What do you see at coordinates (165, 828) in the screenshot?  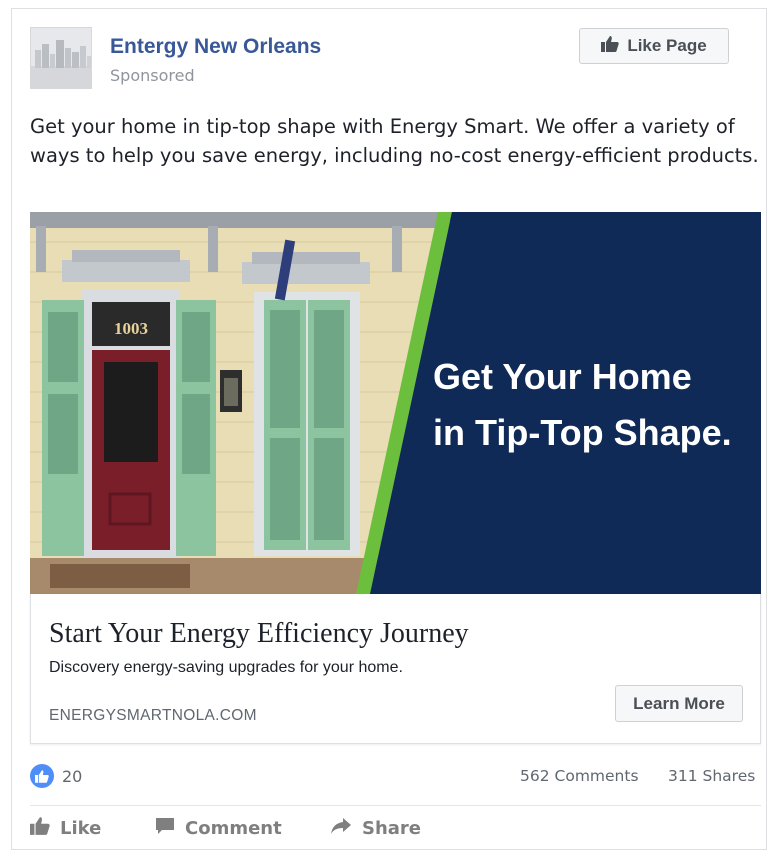 I see `comment-icon` at bounding box center [165, 828].